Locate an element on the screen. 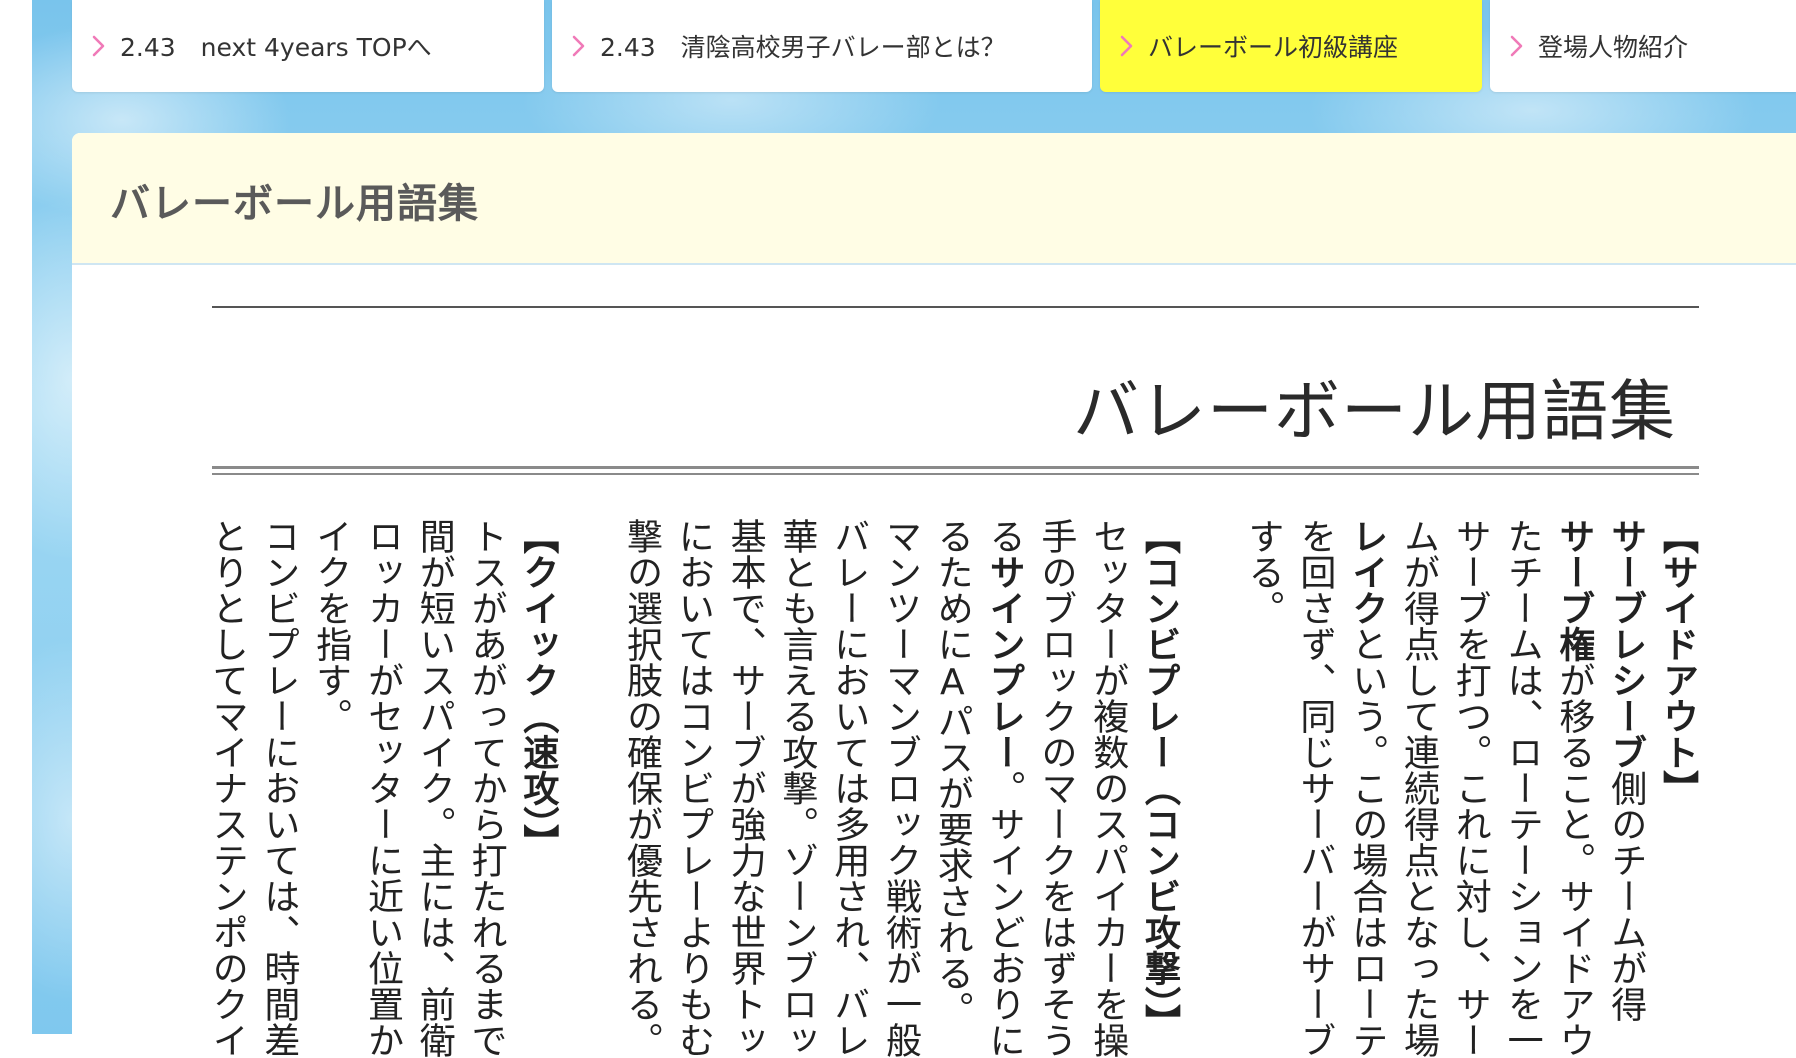 The width and height of the screenshot is (1796, 1058). glossary-text: においてはコンビプレーよりもむし is located at coordinates (693, 788).